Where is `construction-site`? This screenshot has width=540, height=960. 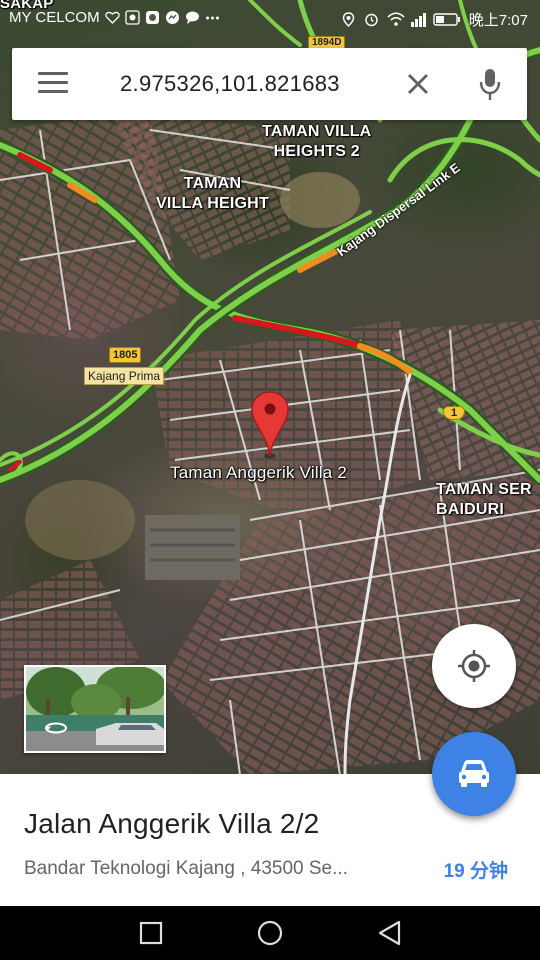 construction-site is located at coordinates (320, 200).